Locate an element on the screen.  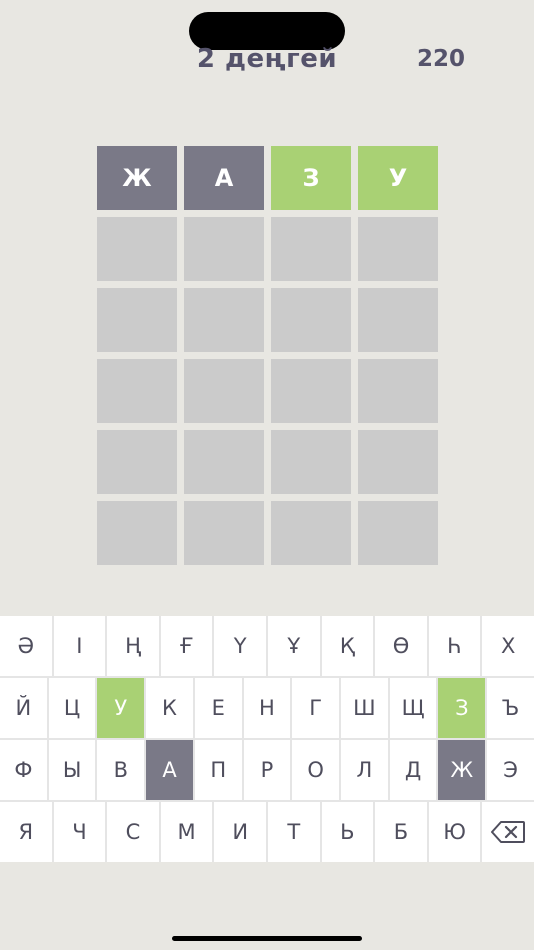
key-Л: Л is located at coordinates (364, 770).